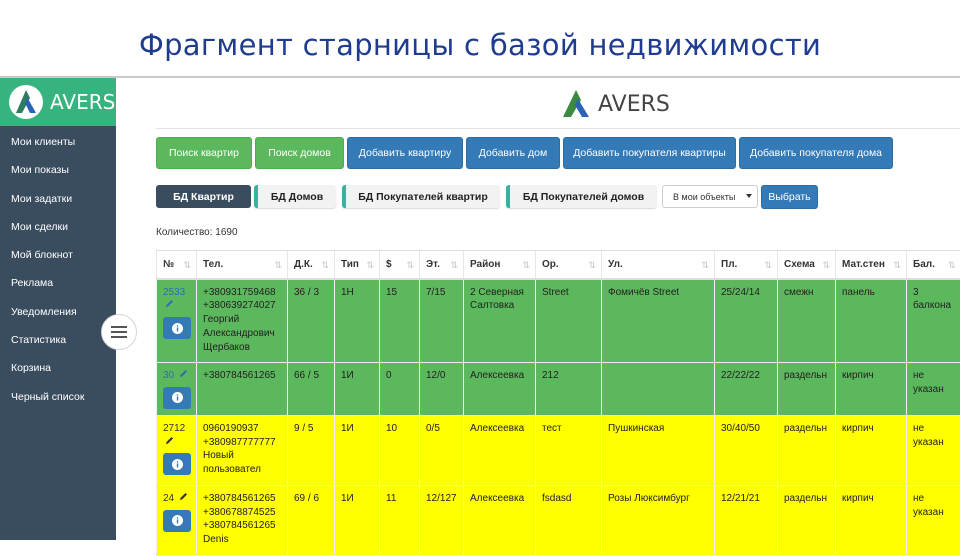  I want to click on divider, so click(558, 128).